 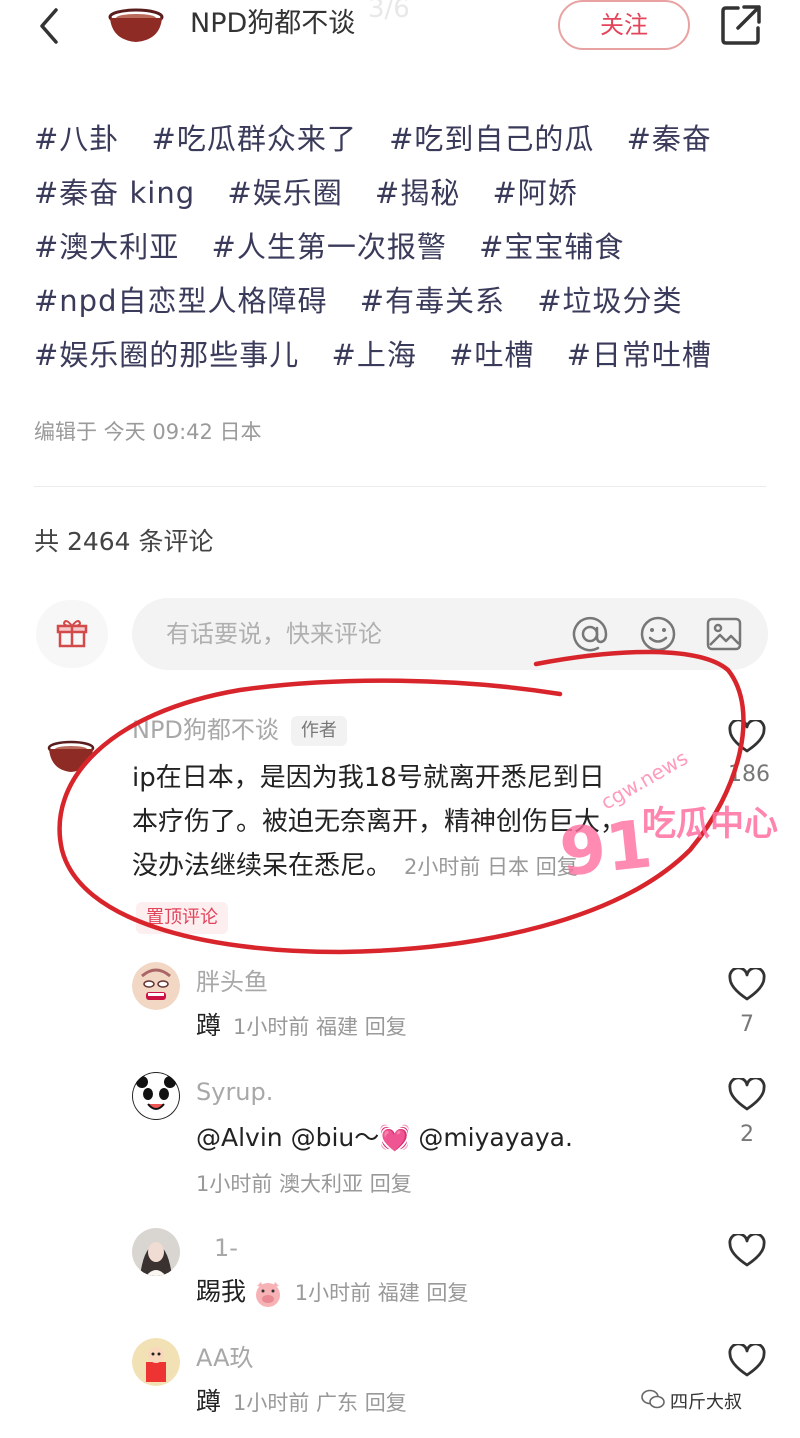 I want to click on like-count: 186, so click(x=749, y=774).